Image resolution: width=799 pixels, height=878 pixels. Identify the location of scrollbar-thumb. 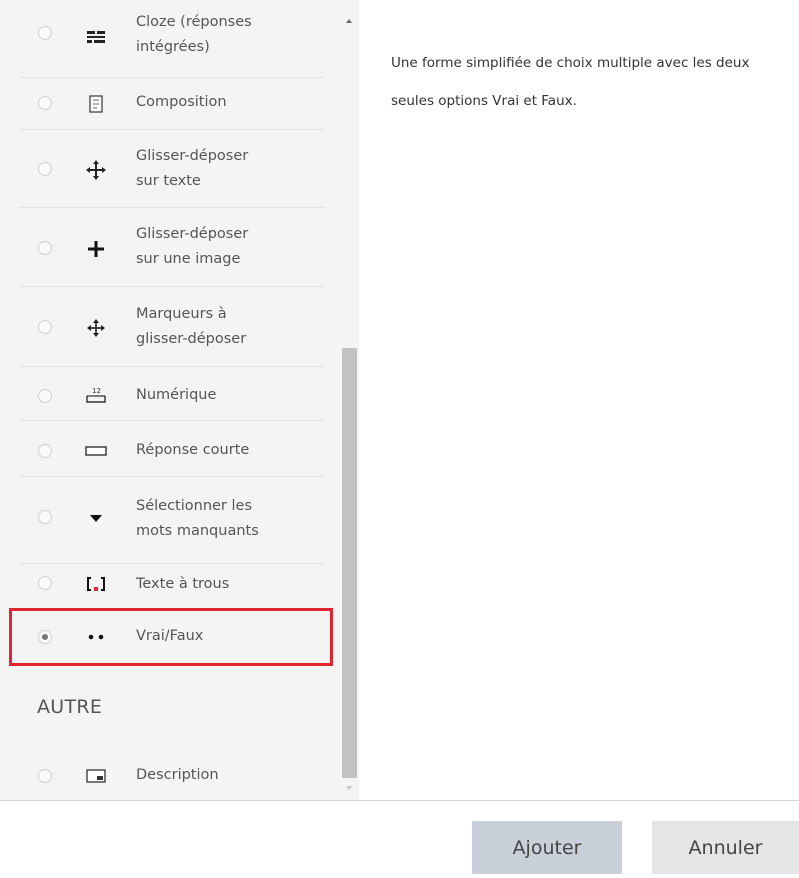
(349, 563).